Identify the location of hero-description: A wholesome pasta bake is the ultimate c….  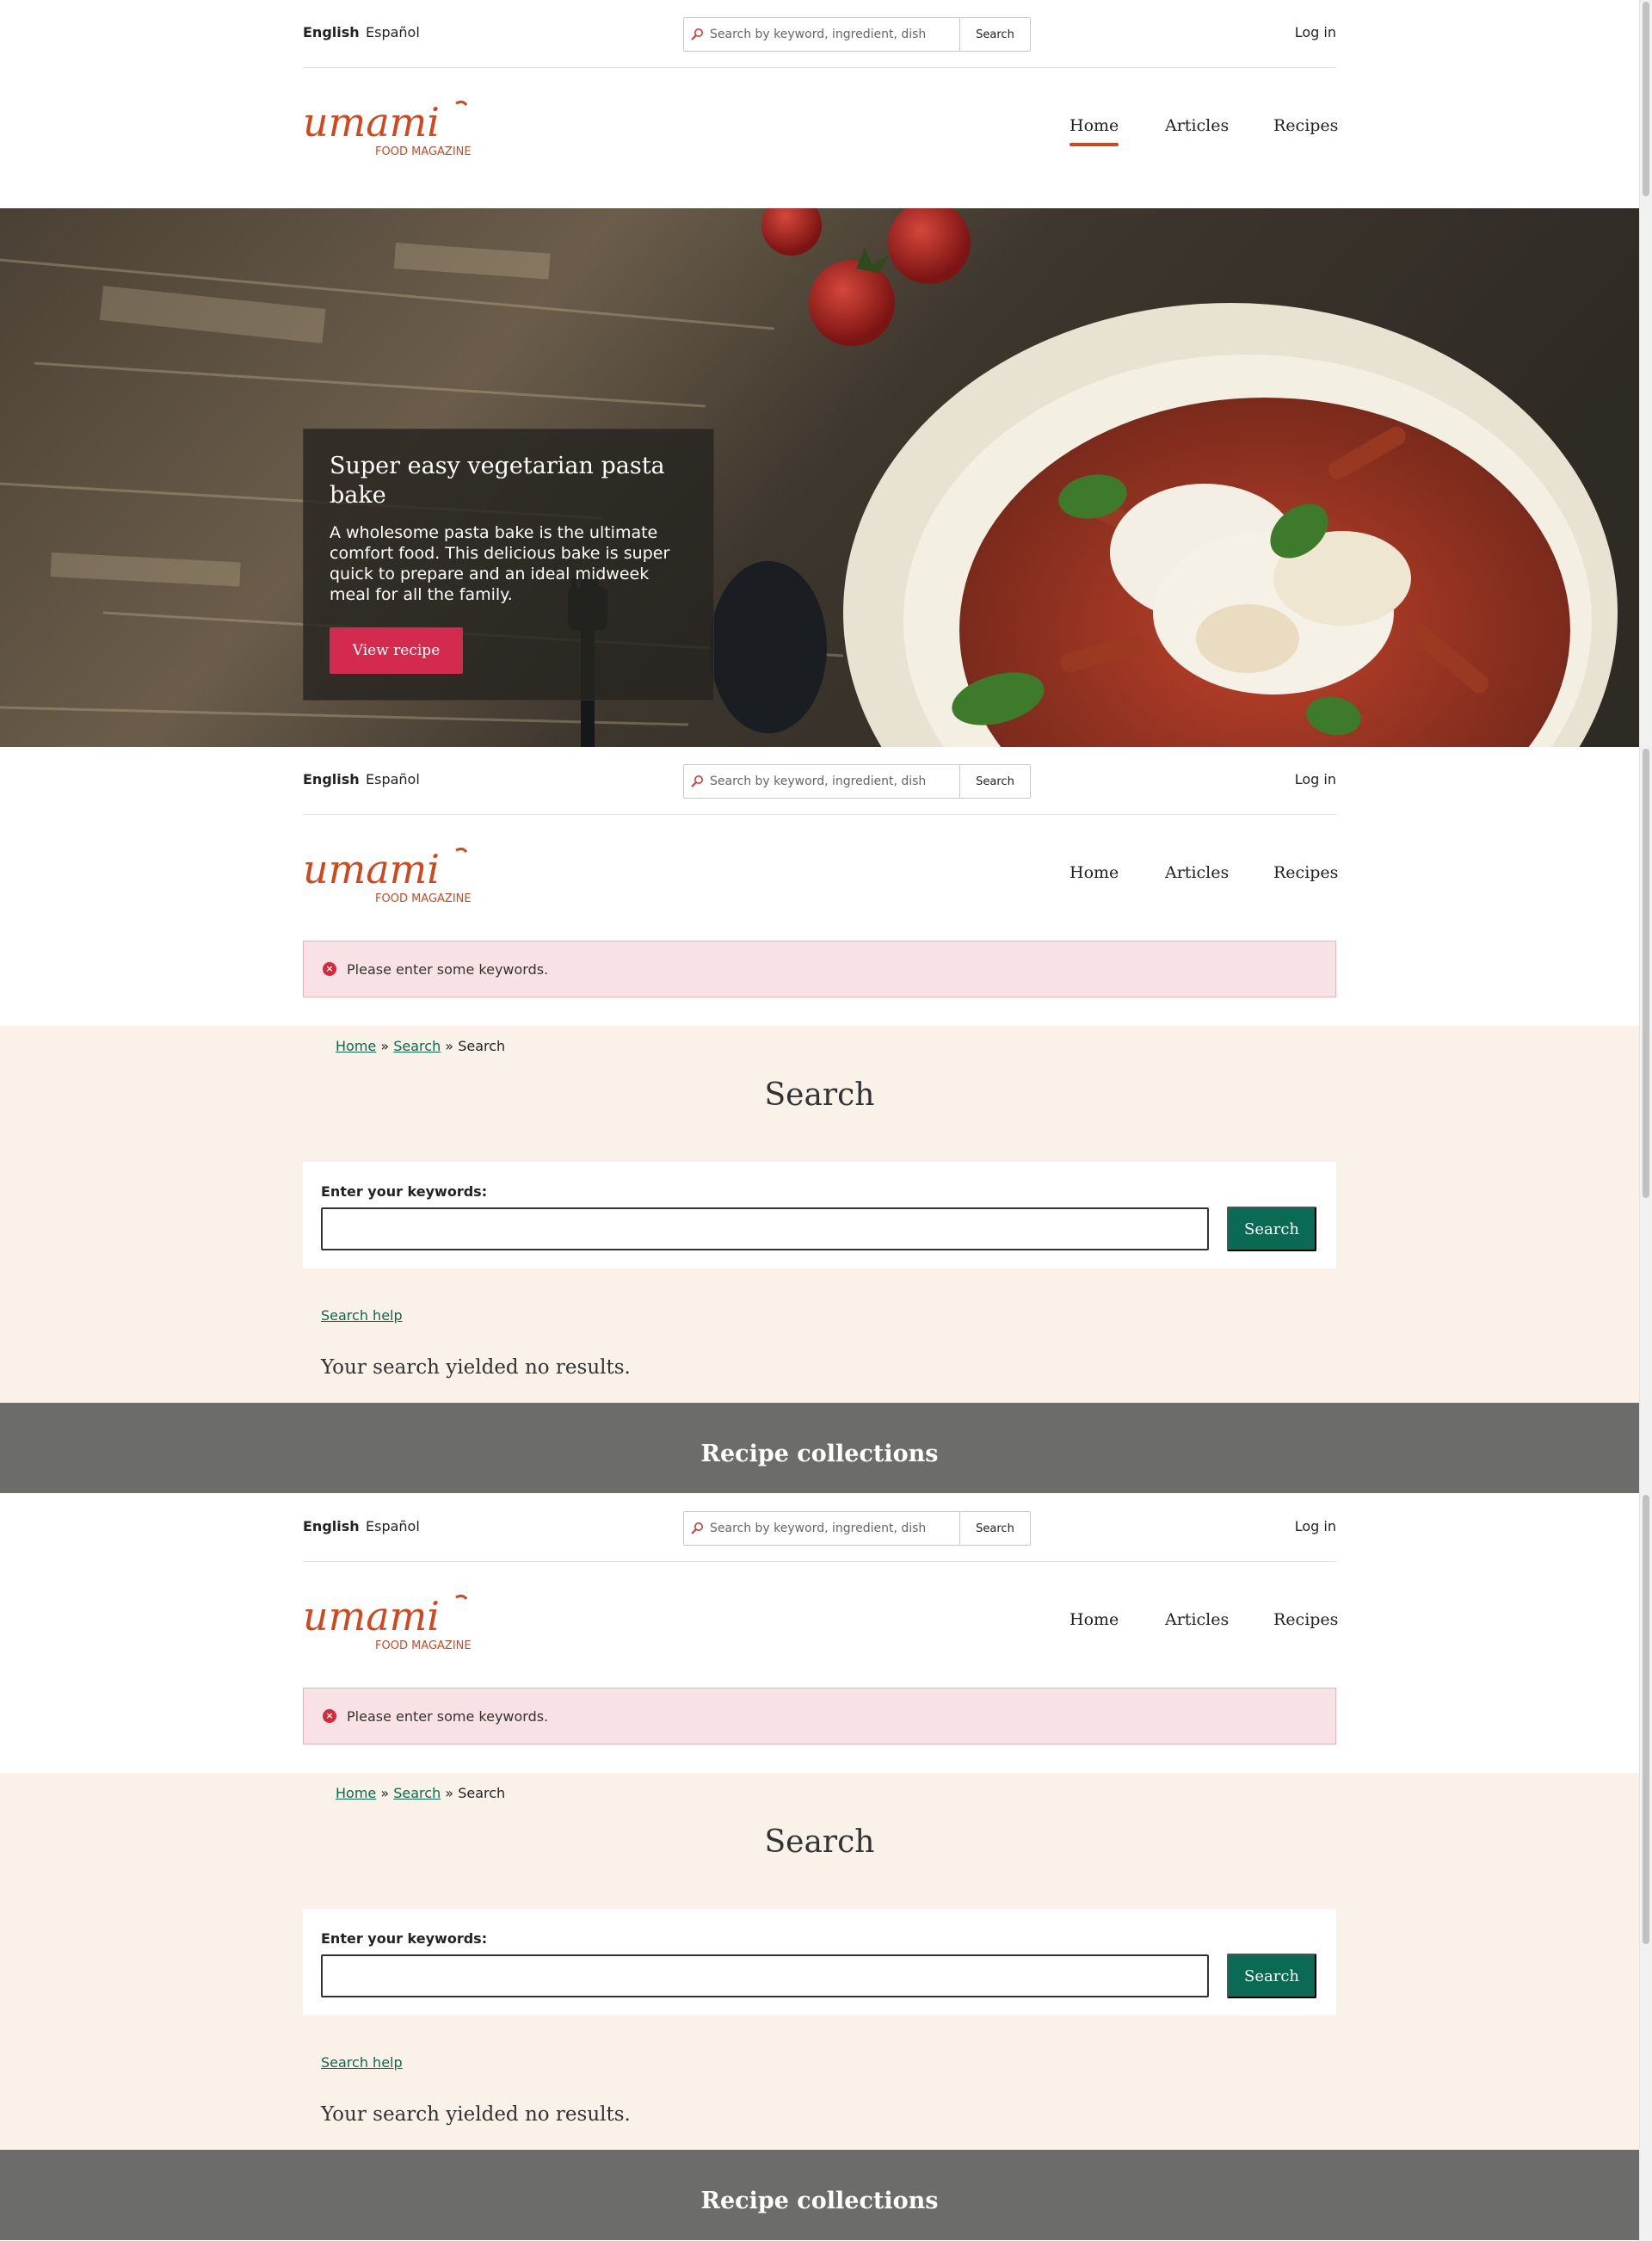
(500, 563).